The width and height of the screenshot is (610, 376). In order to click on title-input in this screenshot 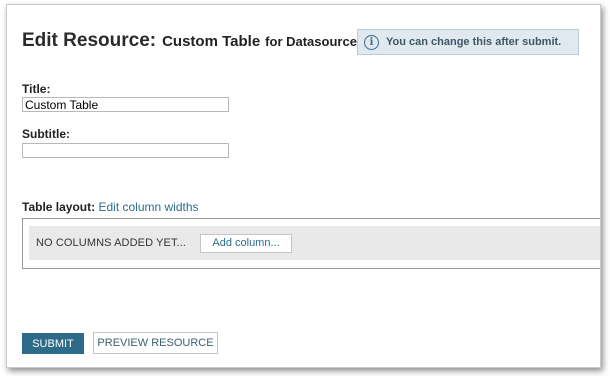, I will do `click(125, 104)`.